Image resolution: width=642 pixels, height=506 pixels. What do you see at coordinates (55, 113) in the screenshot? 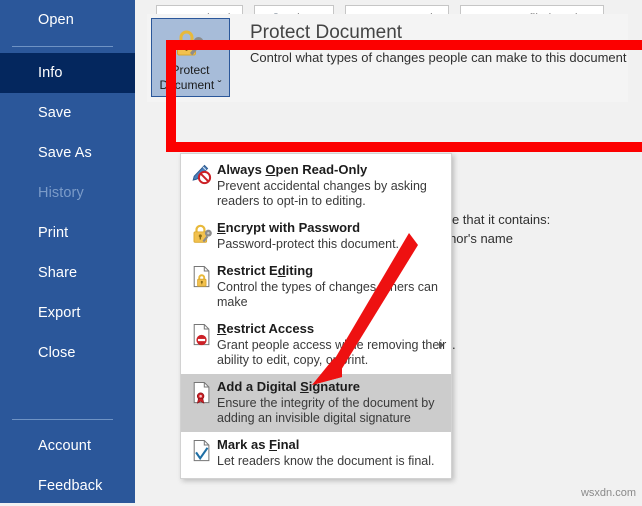
I see `sidebar-item-label: Save` at bounding box center [55, 113].